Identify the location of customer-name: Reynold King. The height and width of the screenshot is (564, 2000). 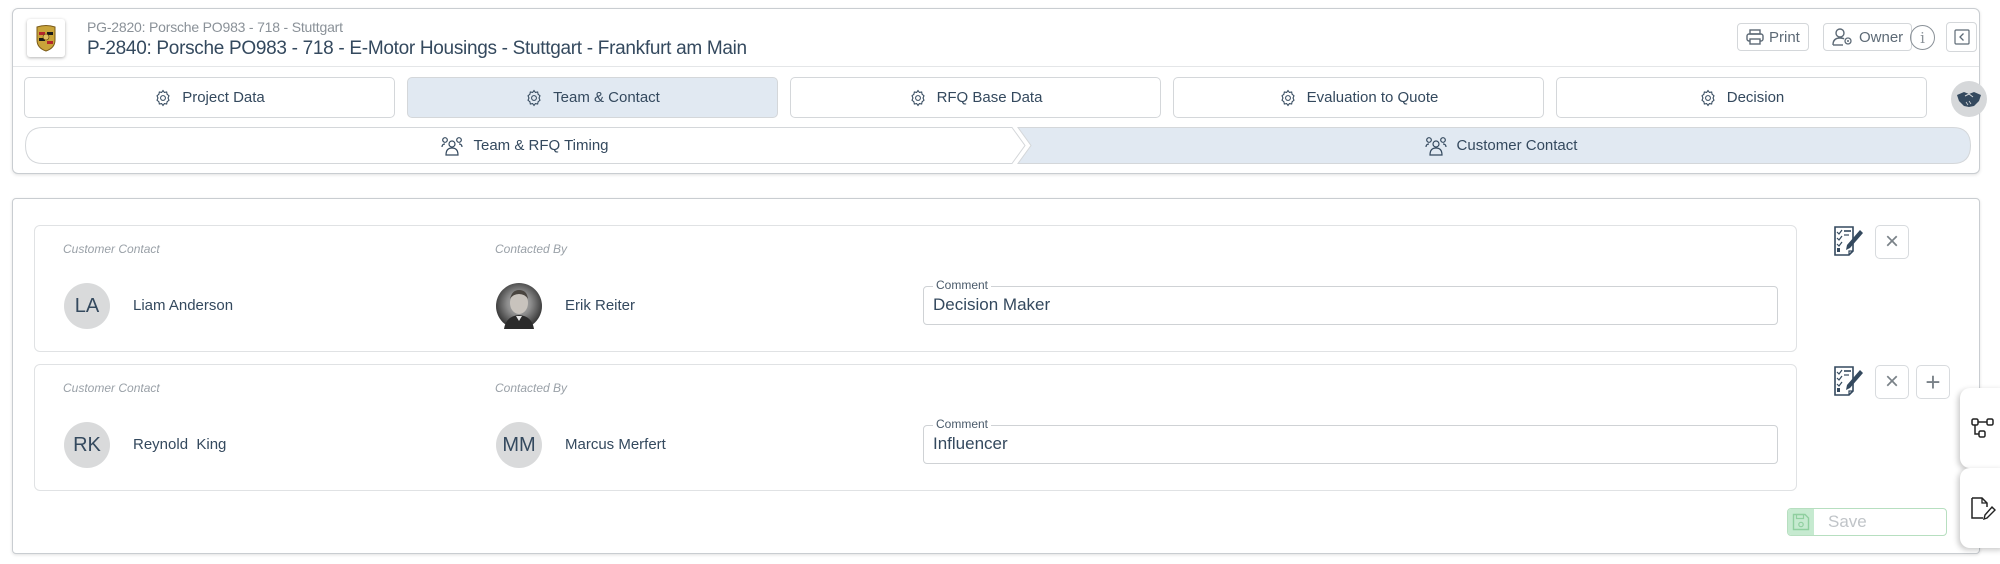
(180, 444).